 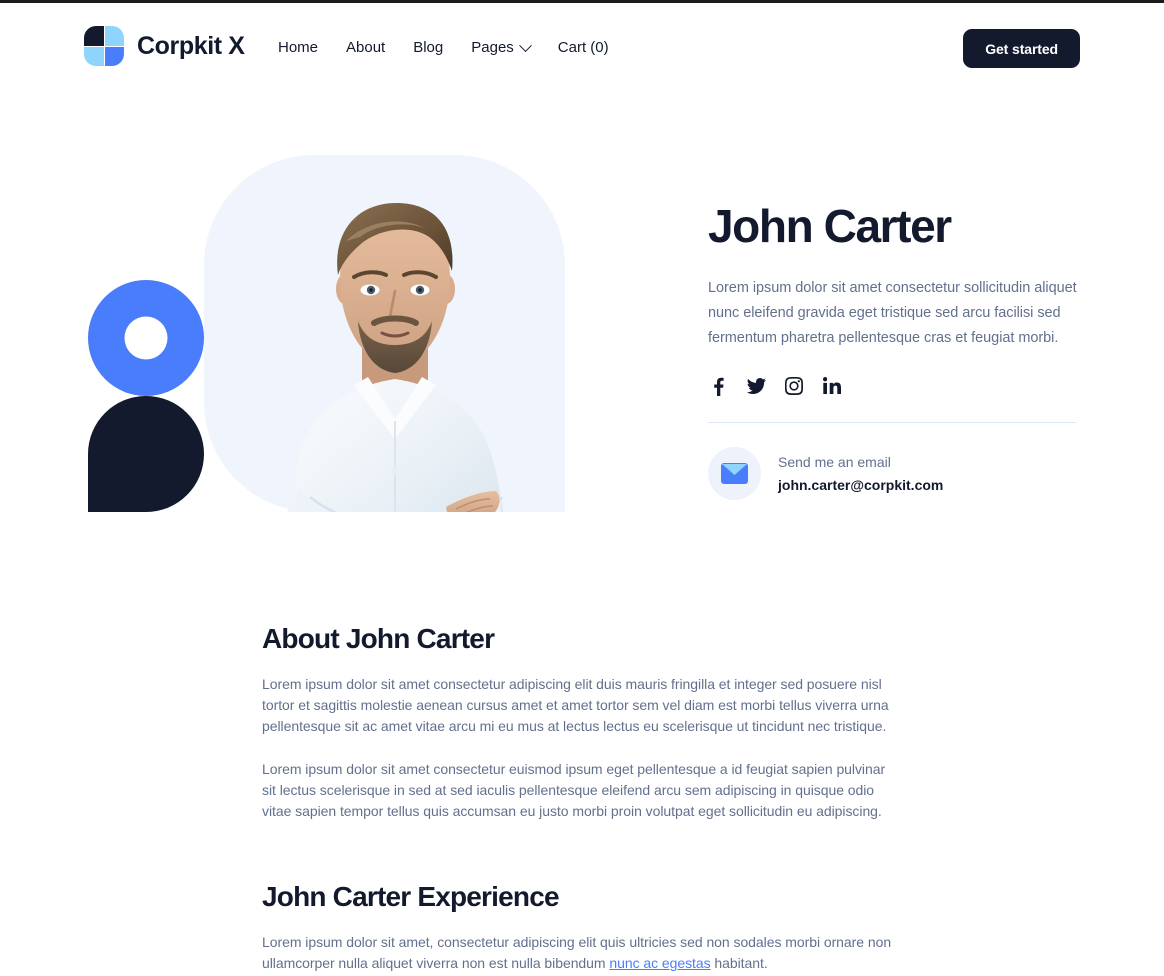 What do you see at coordinates (832, 386) in the screenshot?
I see `linkedin-icon` at bounding box center [832, 386].